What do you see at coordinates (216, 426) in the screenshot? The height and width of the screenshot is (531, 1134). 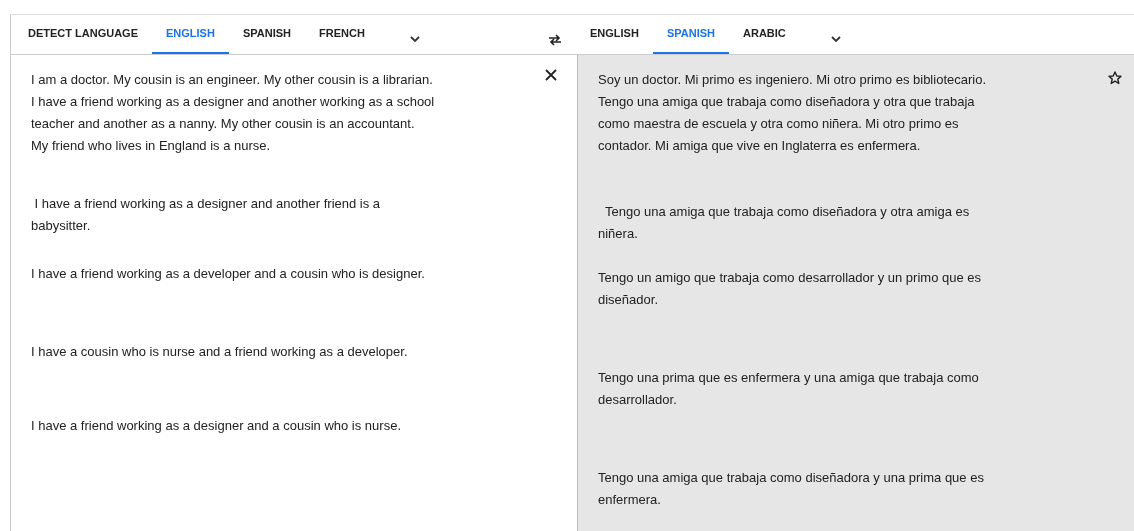 I see `source-paragraph: I have a friend working as a designer and a cousin who is nurse.` at bounding box center [216, 426].